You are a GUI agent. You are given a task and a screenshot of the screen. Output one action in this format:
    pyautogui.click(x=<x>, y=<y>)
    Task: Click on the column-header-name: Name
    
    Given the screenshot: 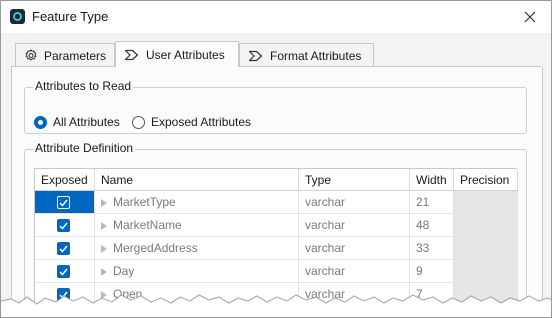 What is the action you would take?
    pyautogui.click(x=197, y=180)
    